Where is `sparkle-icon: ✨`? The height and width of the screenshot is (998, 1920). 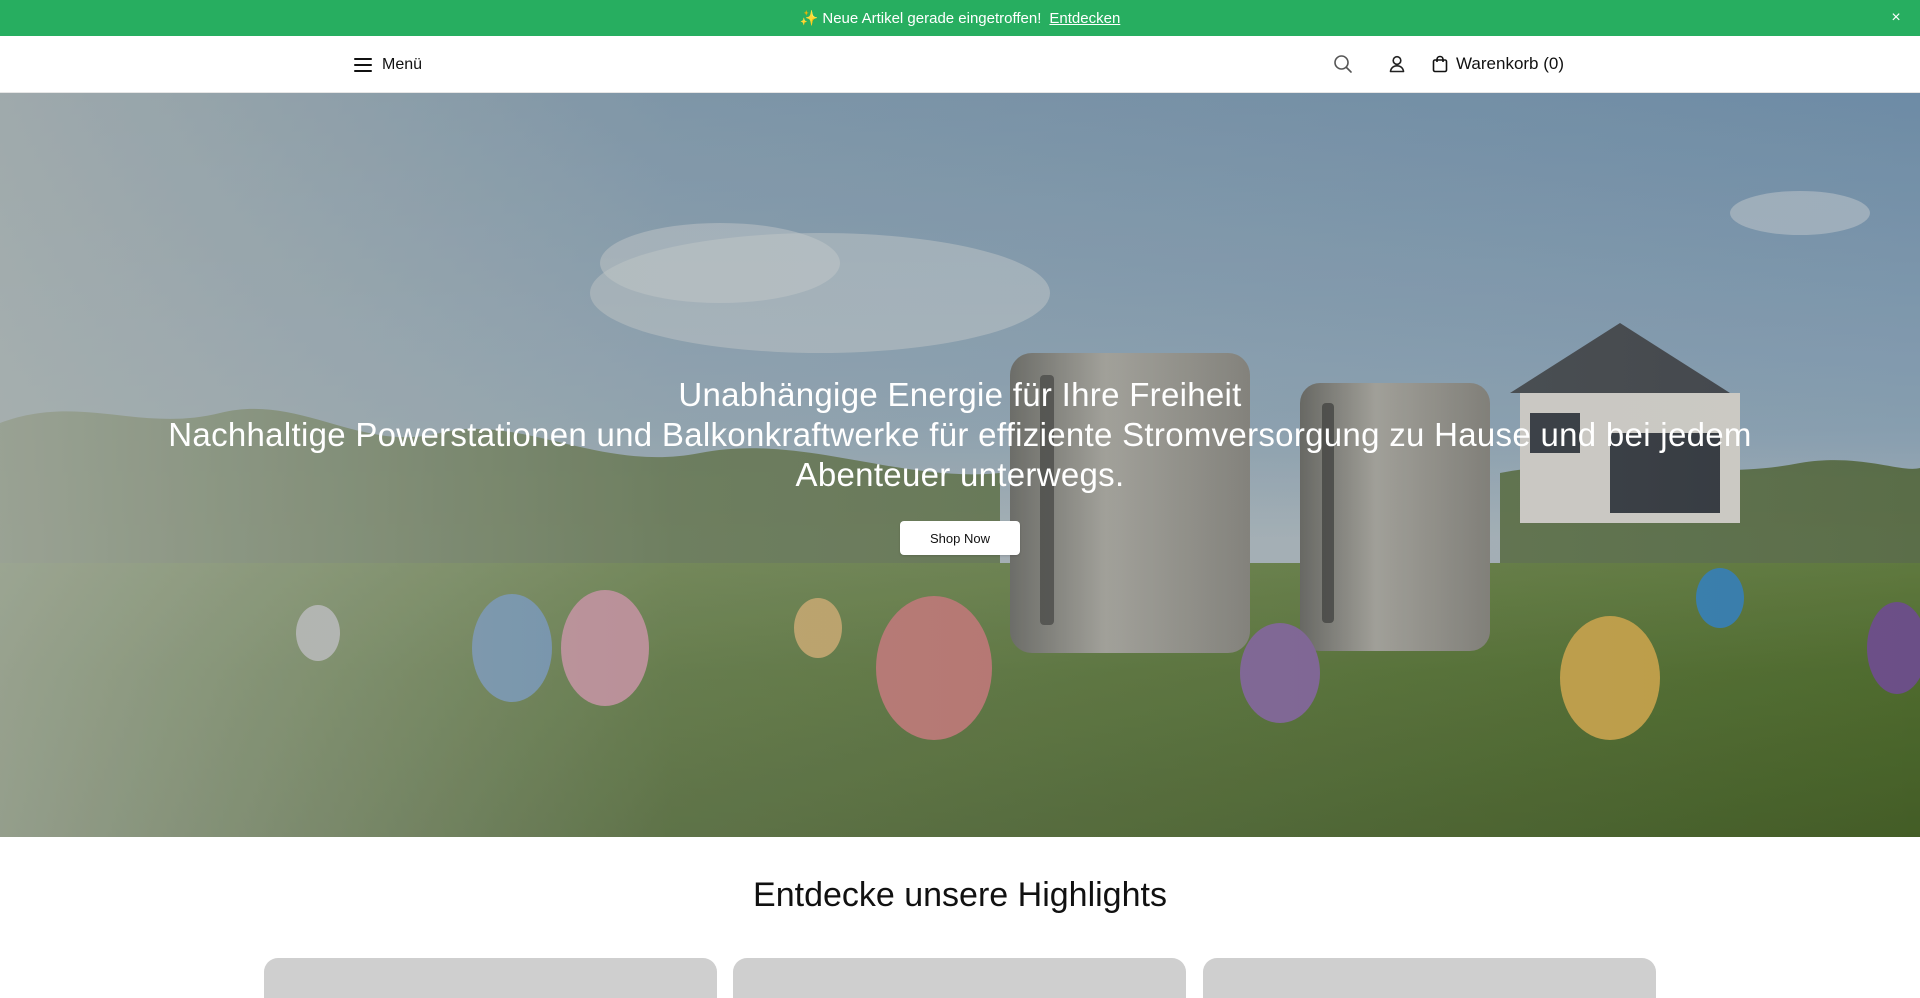 sparkle-icon: ✨ is located at coordinates (809, 18).